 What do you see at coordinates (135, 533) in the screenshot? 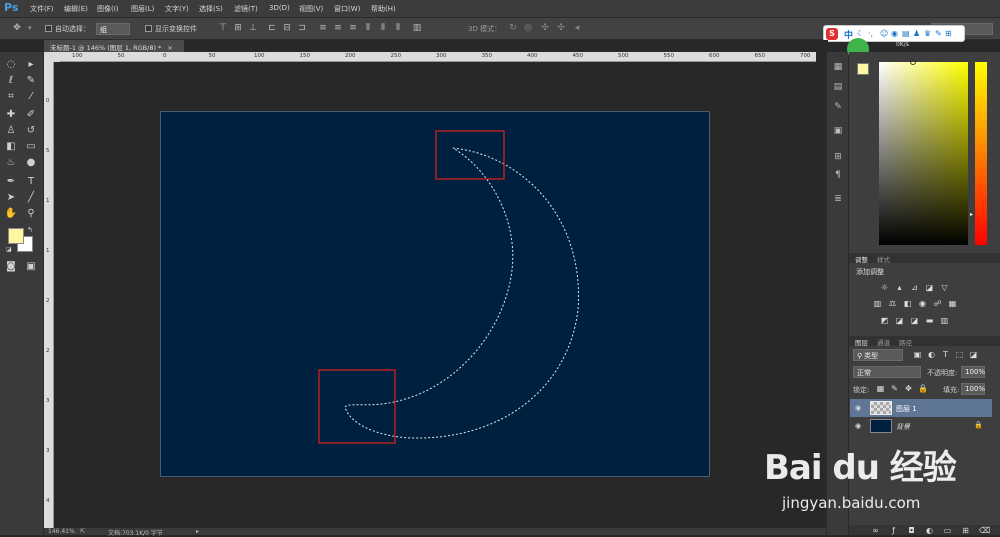
I see `doc-info: 文档:703.1K/0 字节` at bounding box center [135, 533].